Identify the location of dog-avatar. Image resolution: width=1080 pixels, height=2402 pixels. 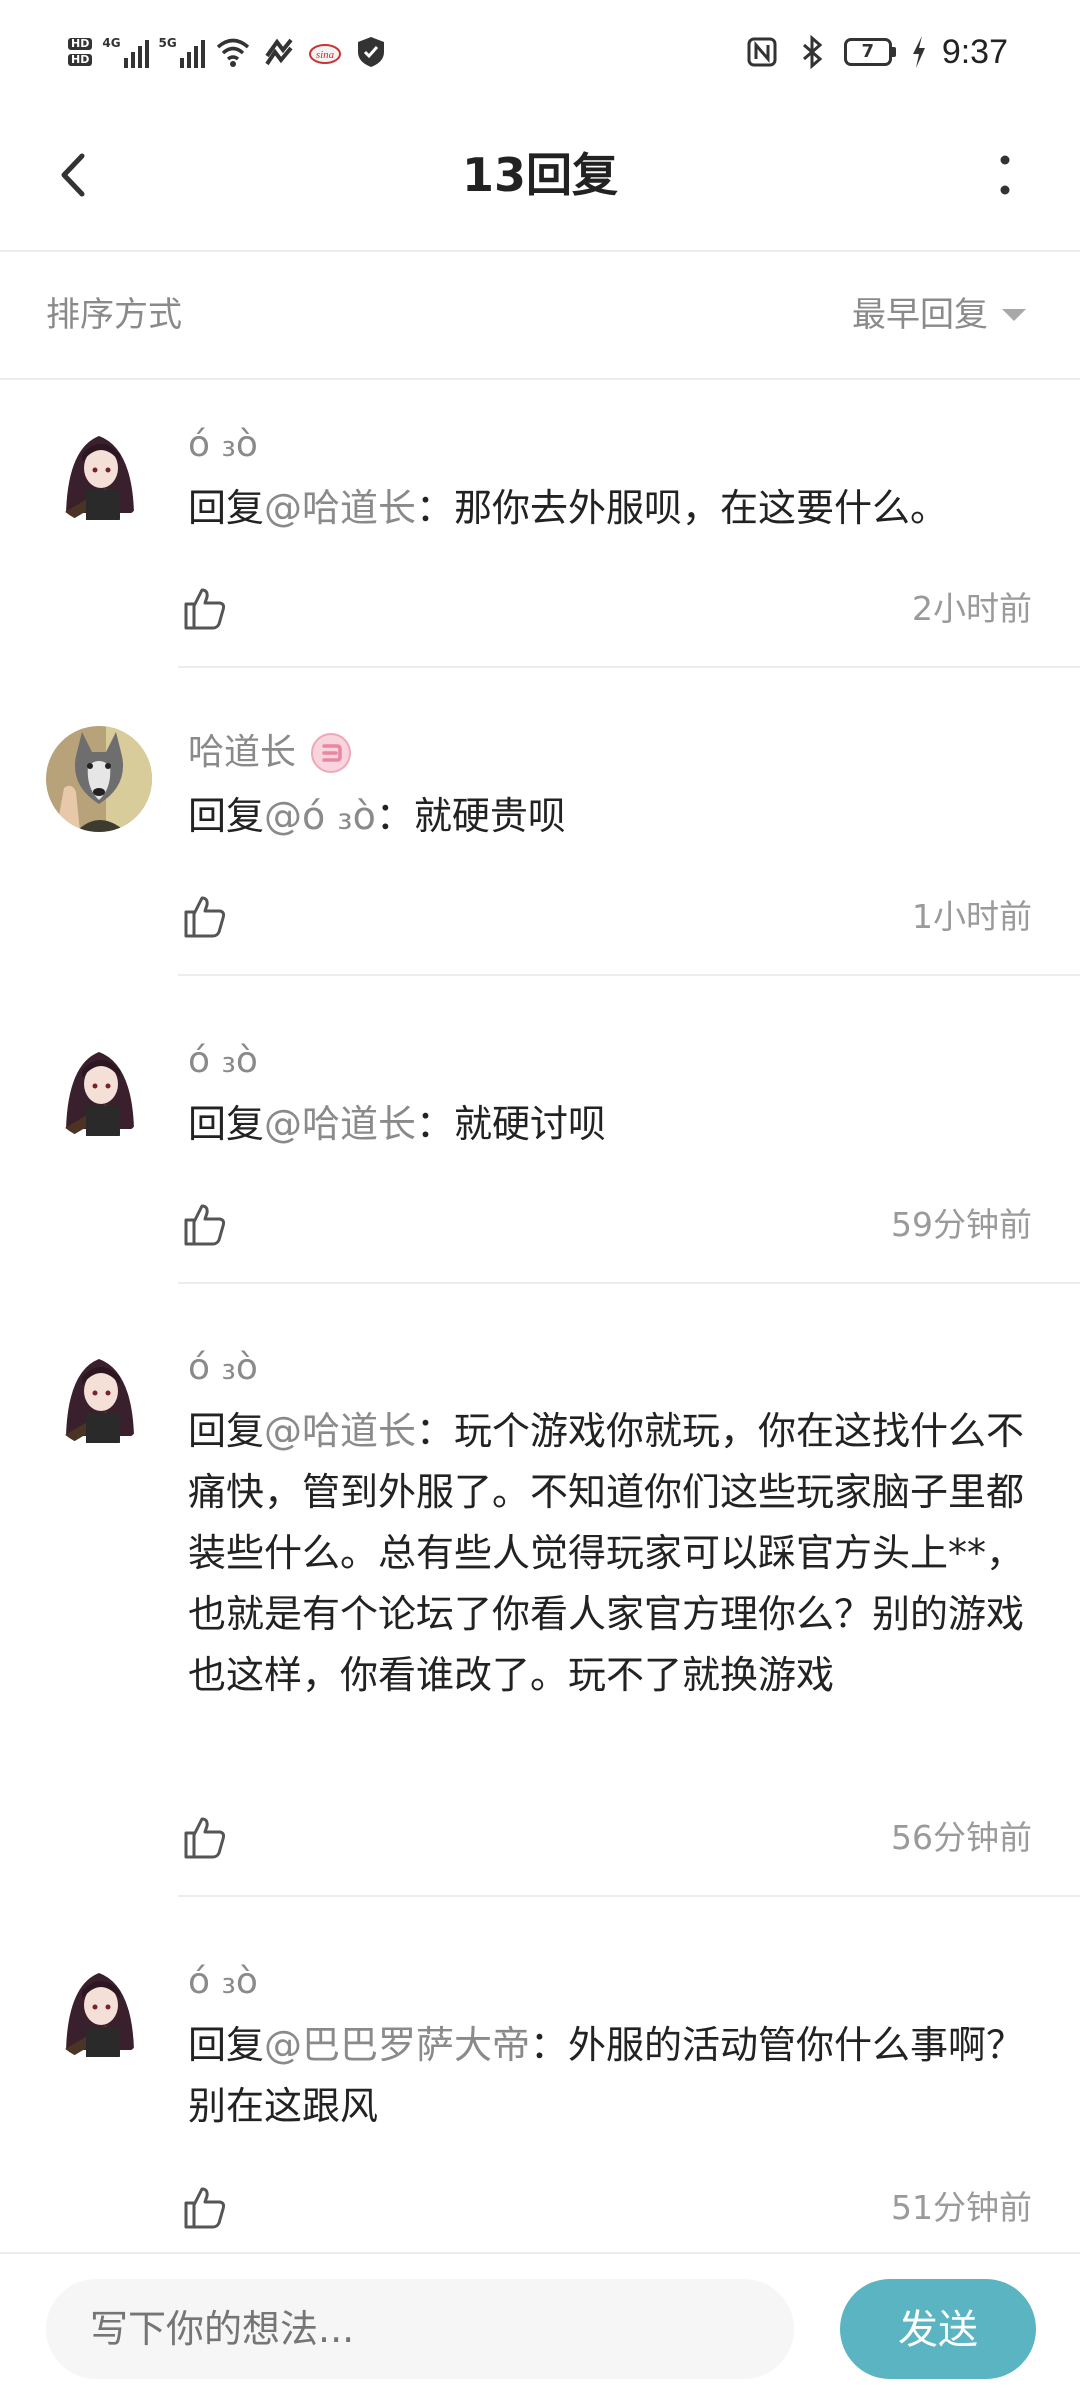
(99, 779).